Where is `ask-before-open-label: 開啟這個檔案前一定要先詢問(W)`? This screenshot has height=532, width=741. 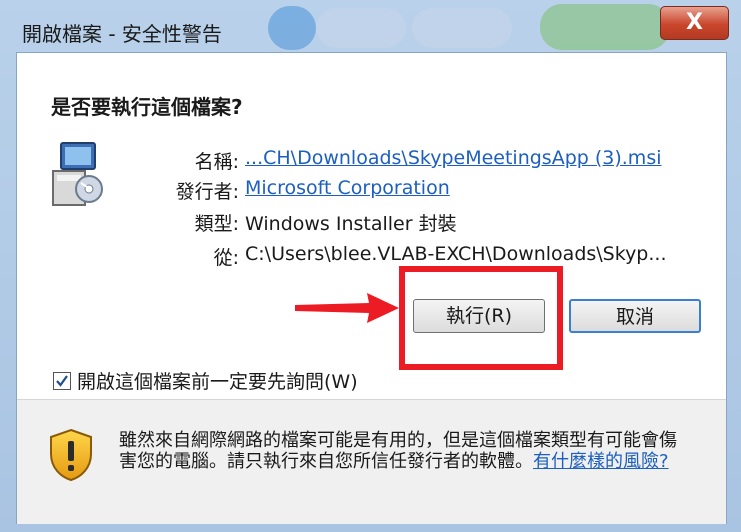 ask-before-open-label: 開啟這個檔案前一定要先詢問(W) is located at coordinates (217, 382).